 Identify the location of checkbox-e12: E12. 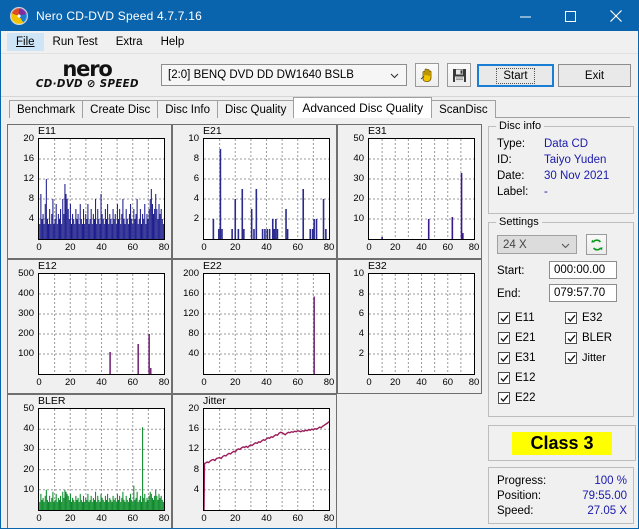
(516, 378).